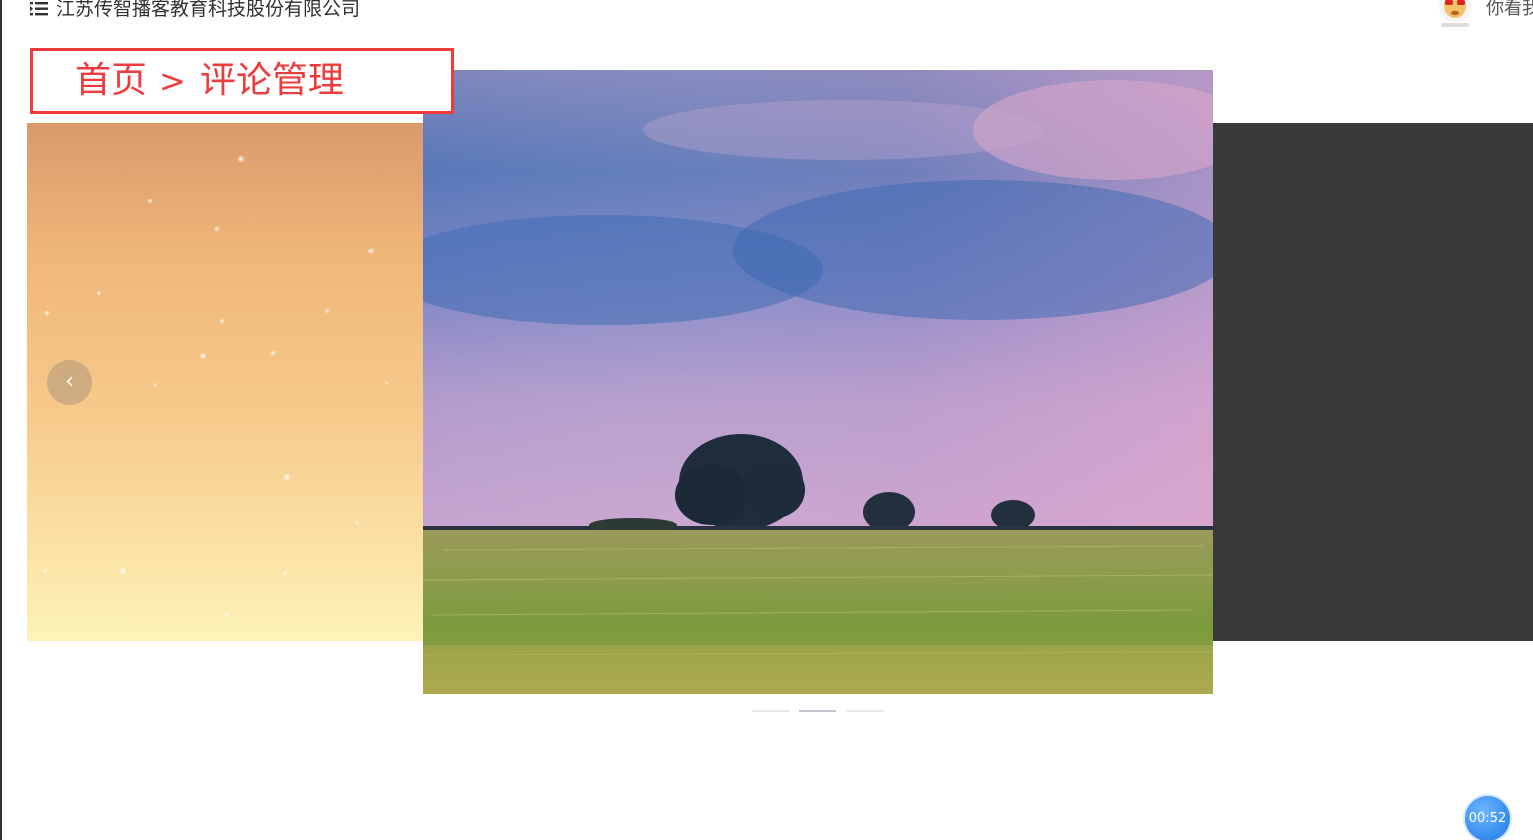 The image size is (1533, 840). What do you see at coordinates (1455, 16) in the screenshot?
I see `user-avatar-icon` at bounding box center [1455, 16].